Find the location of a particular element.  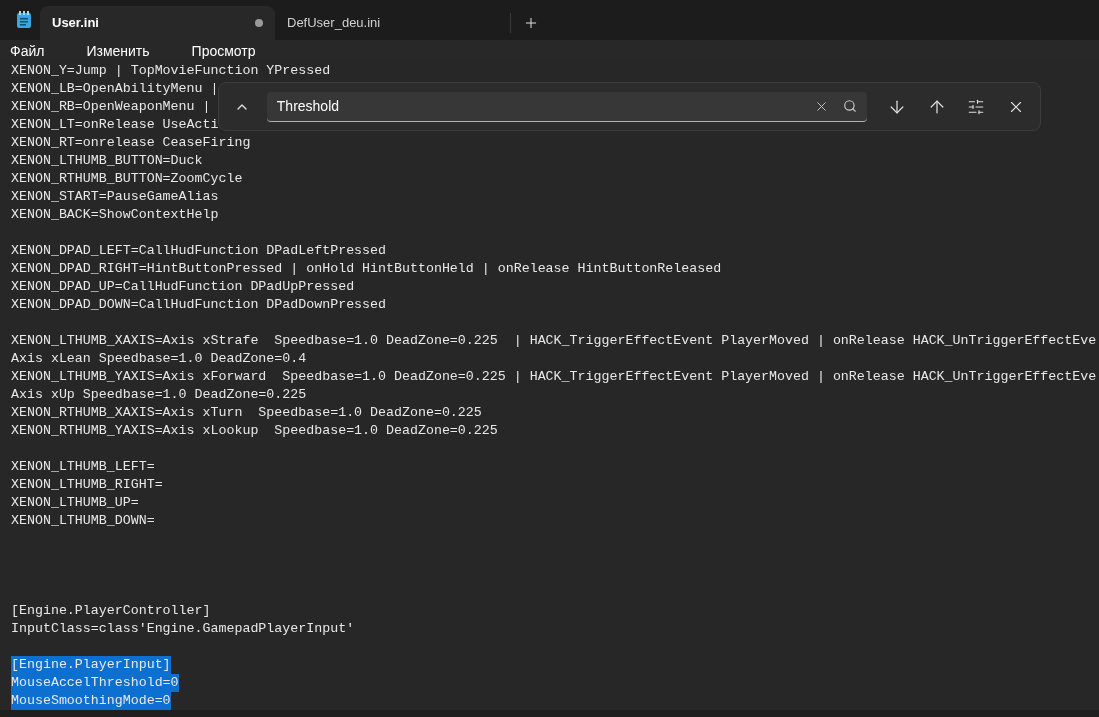

file-tab: DefUser_deu.ini is located at coordinates (392, 23).